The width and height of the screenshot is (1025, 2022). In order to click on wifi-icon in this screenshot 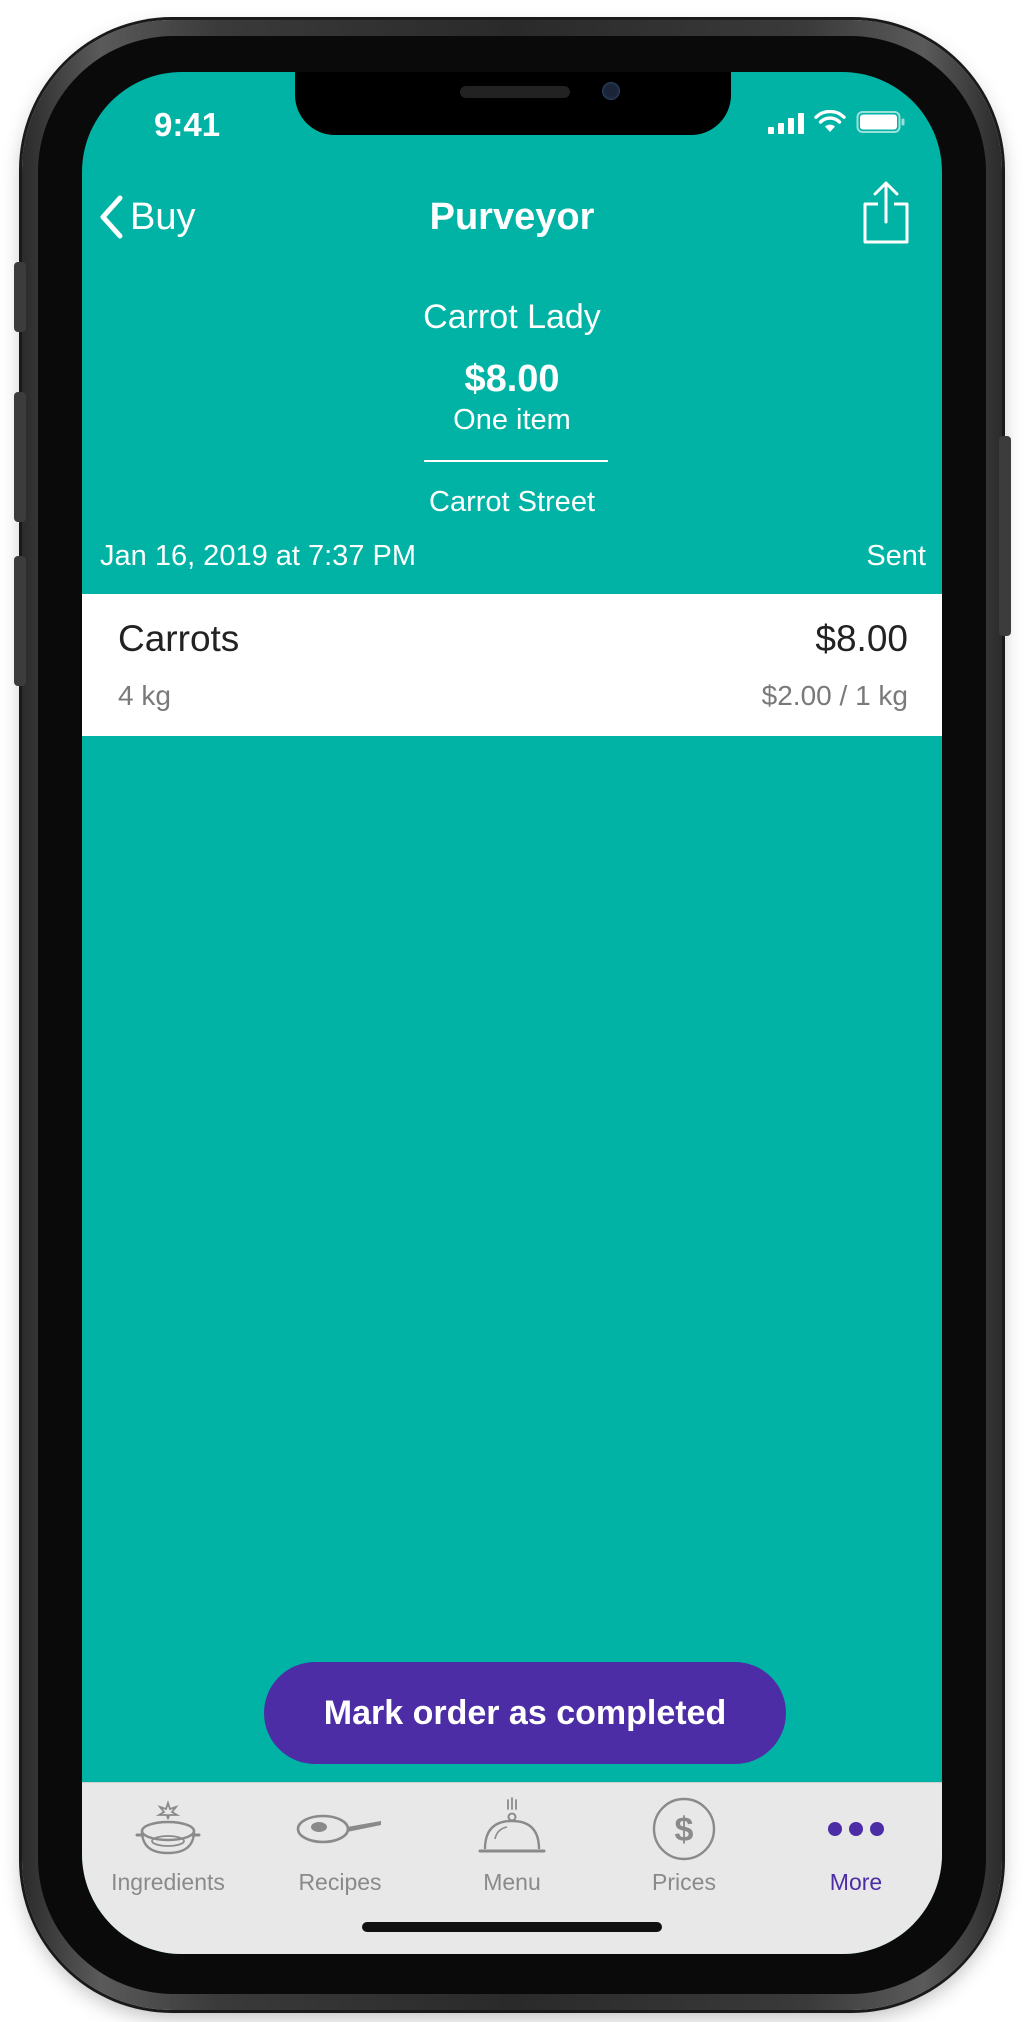, I will do `click(830, 121)`.